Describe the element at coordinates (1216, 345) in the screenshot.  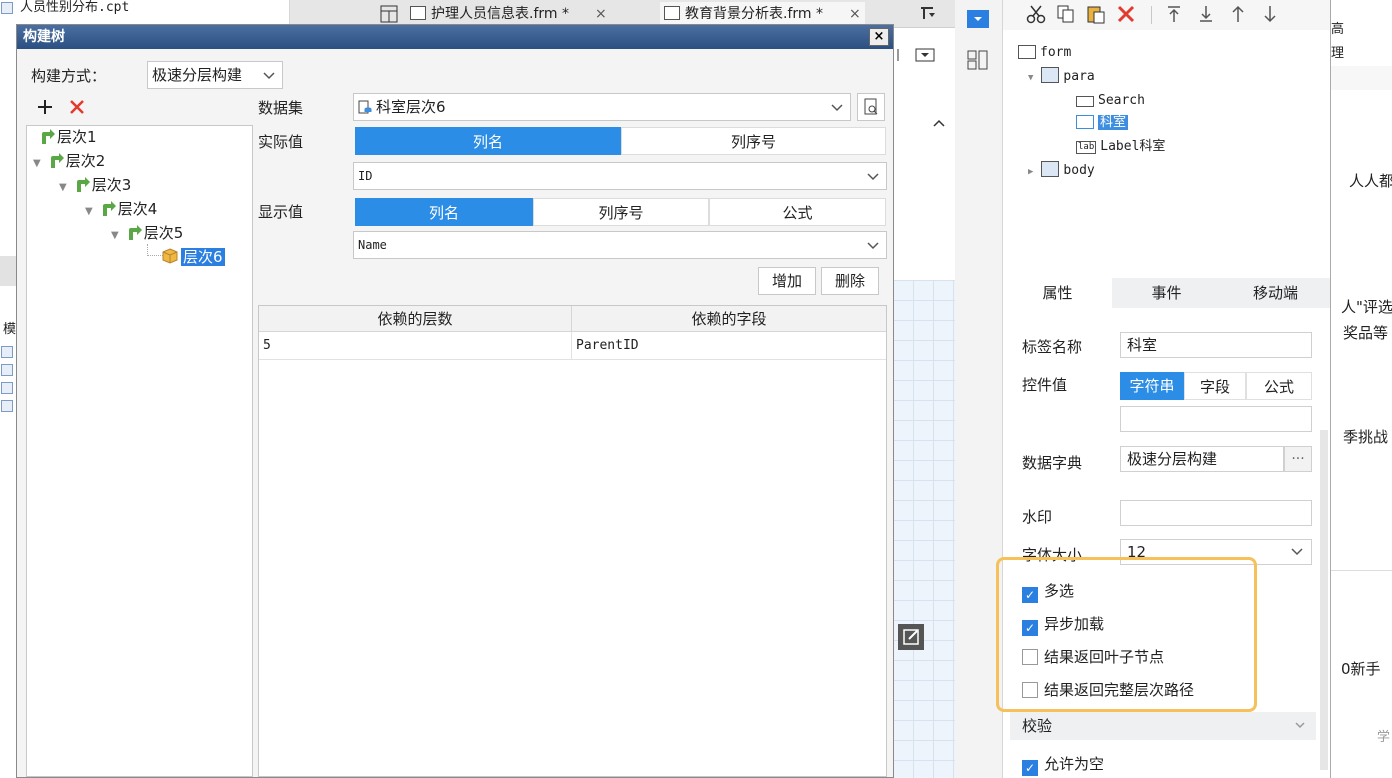
I see `label-name-input: 科室` at that location.